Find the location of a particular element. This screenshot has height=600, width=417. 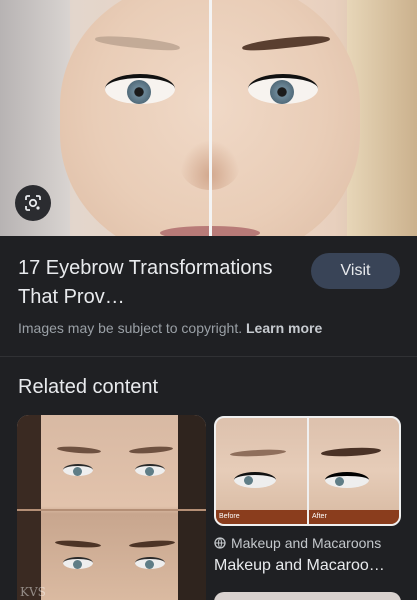

brow-top-right is located at coordinates (151, 450).